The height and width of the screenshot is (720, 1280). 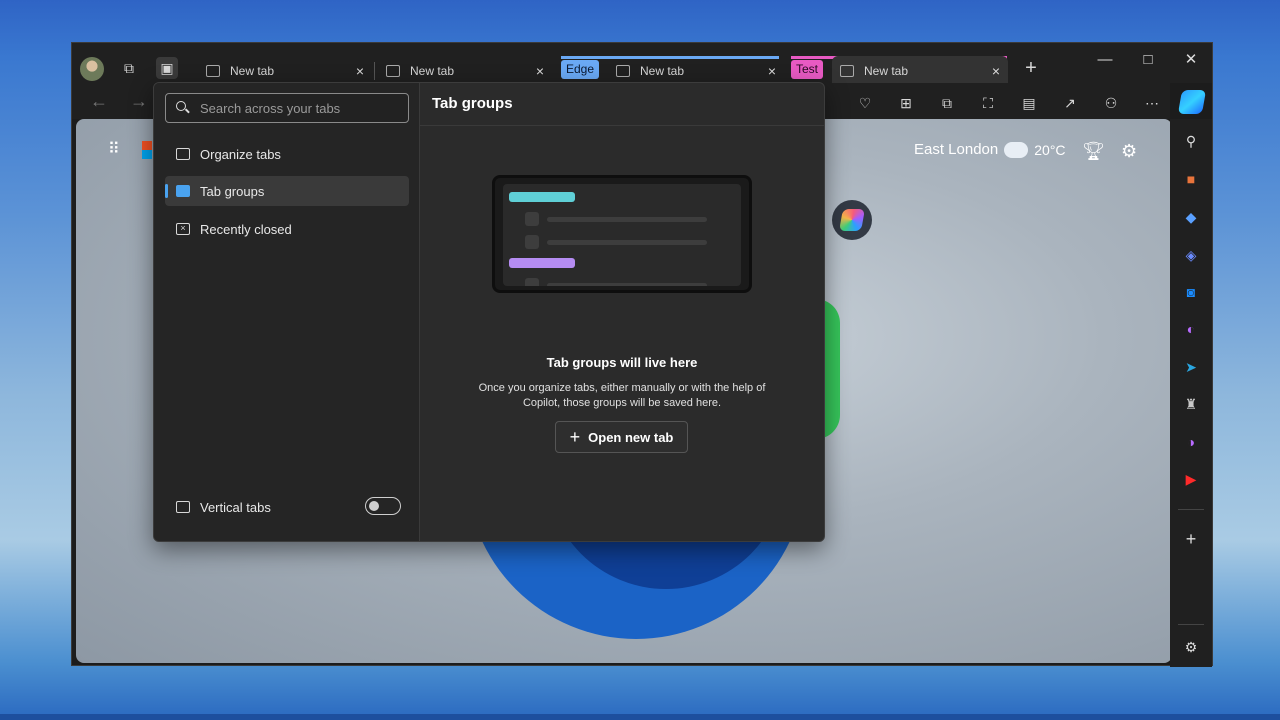 What do you see at coordinates (183, 507) in the screenshot?
I see `vertical-tabs-icon` at bounding box center [183, 507].